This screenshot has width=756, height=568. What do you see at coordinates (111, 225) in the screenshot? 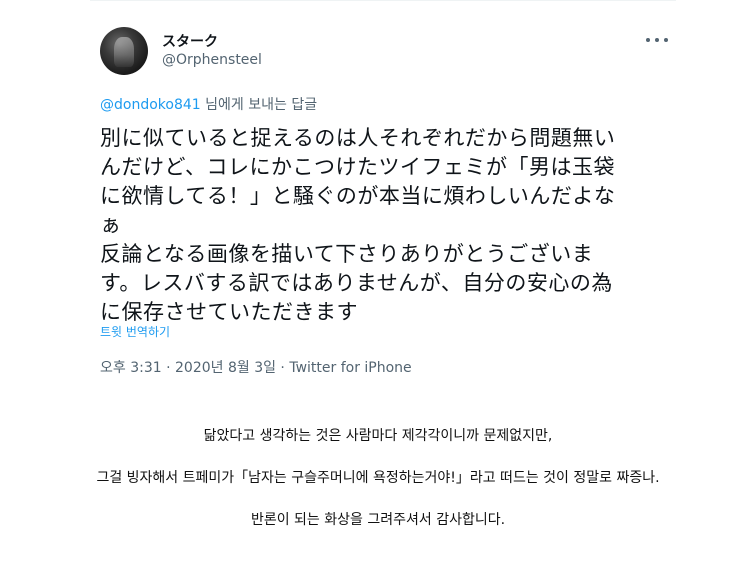
I see `tweet-text-line: ぁ` at bounding box center [111, 225].